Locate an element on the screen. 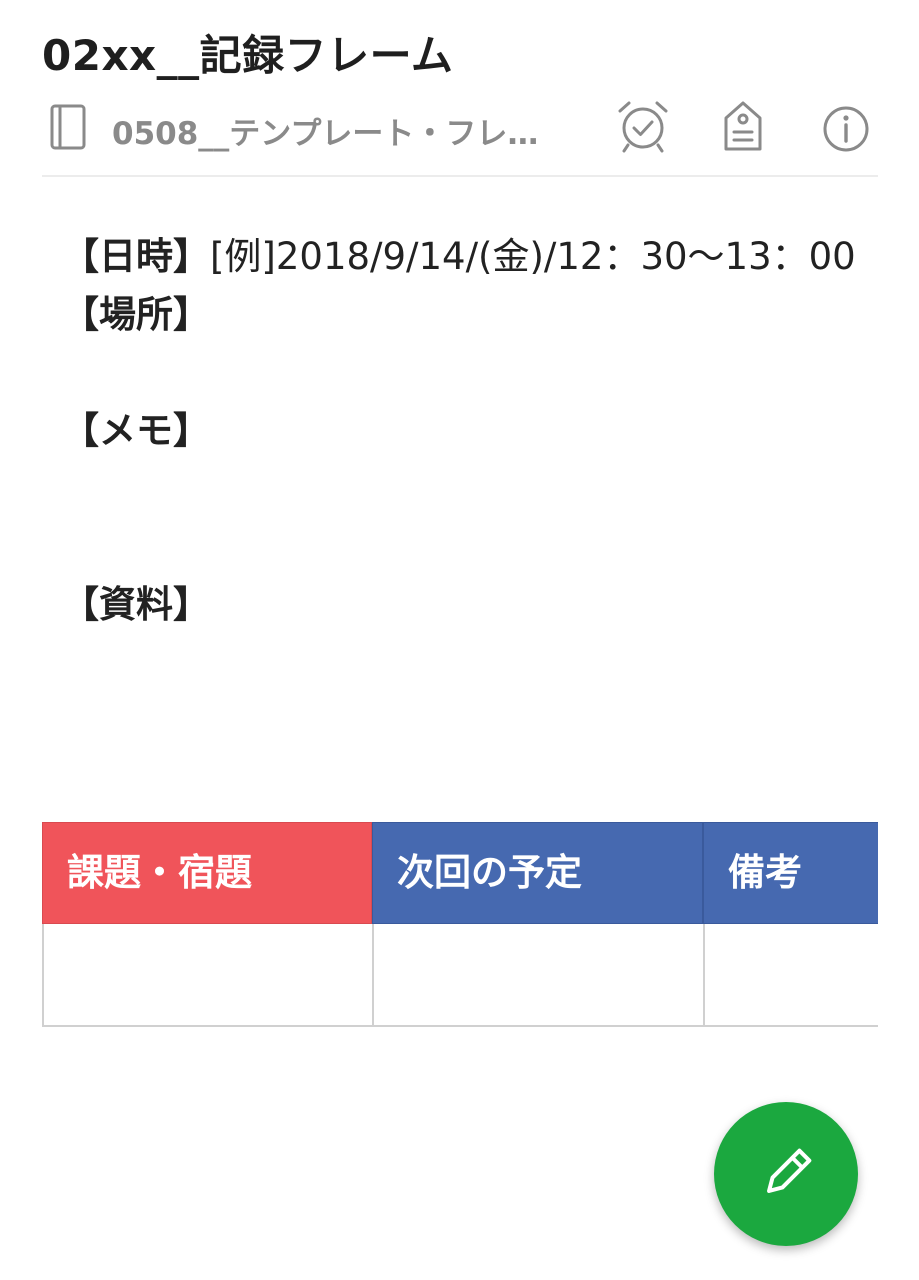 Image resolution: width=919 pixels, height=1280 pixels. table-header-tasks: 課題・宿題 is located at coordinates (207, 873).